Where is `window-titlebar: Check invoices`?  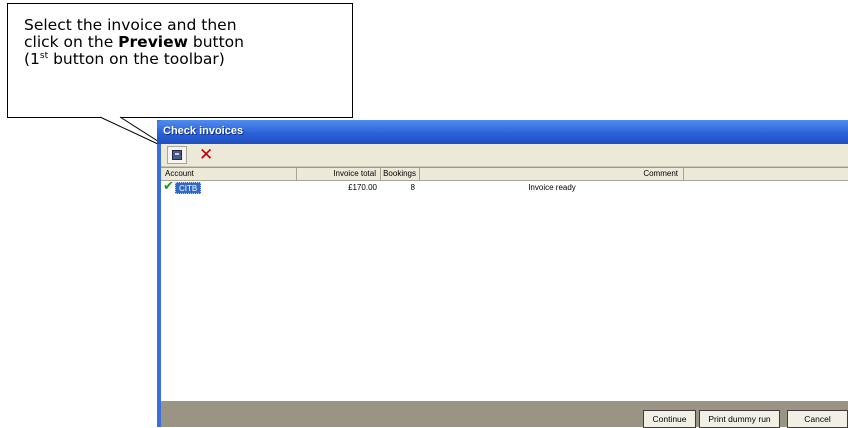 window-titlebar: Check invoices is located at coordinates (502, 132).